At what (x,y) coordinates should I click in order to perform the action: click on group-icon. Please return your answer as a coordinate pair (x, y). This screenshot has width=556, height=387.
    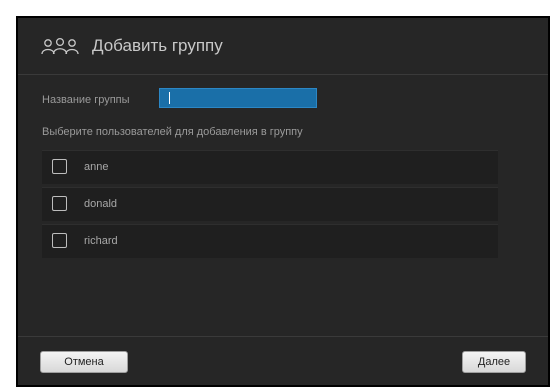
    Looking at the image, I should click on (60, 46).